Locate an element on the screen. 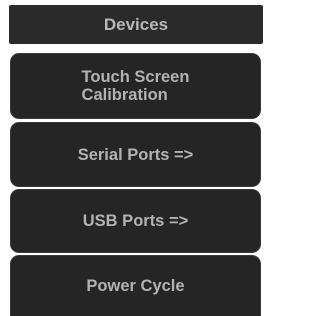 The image size is (320, 316). usb-ports-label: USB Ports => is located at coordinates (135, 221).